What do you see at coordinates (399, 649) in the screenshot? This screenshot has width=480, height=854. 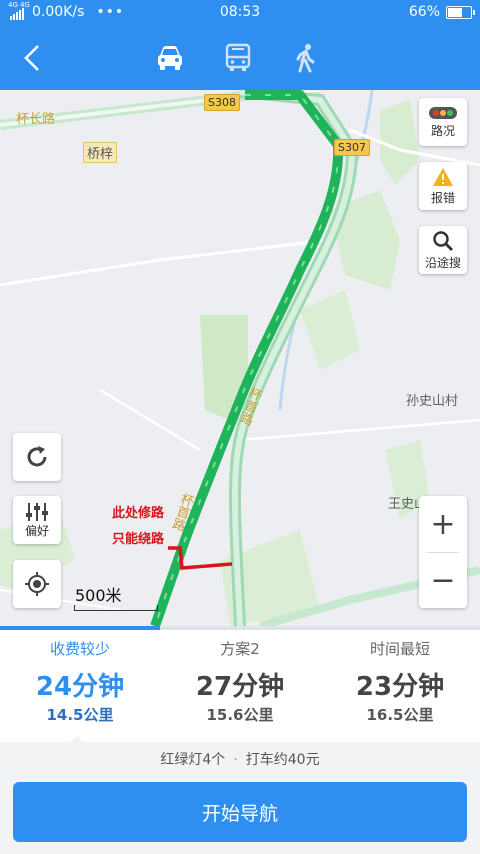 I see `route-tag: 时间最短` at bounding box center [399, 649].